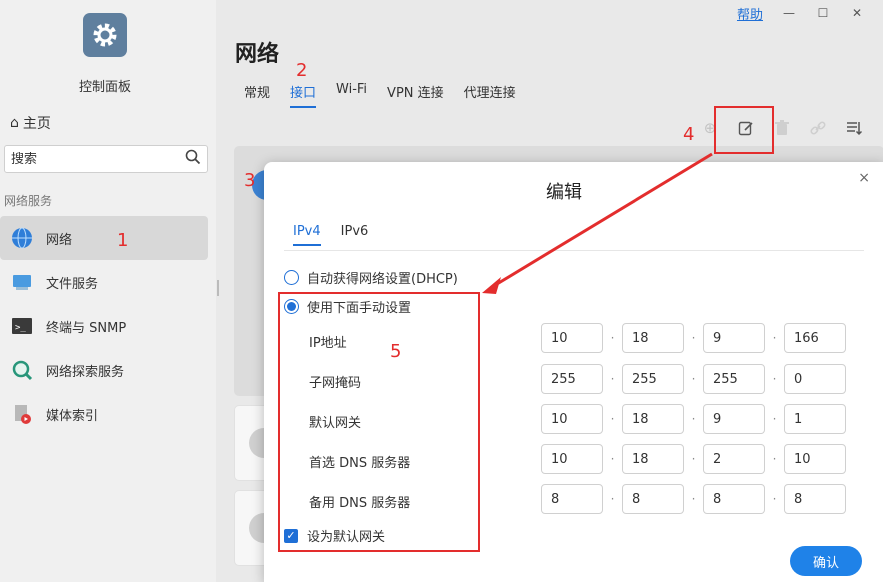 Image resolution: width=883 pixels, height=582 pixels. What do you see at coordinates (104, 87) in the screenshot?
I see `app-name: 控制面板` at bounding box center [104, 87].